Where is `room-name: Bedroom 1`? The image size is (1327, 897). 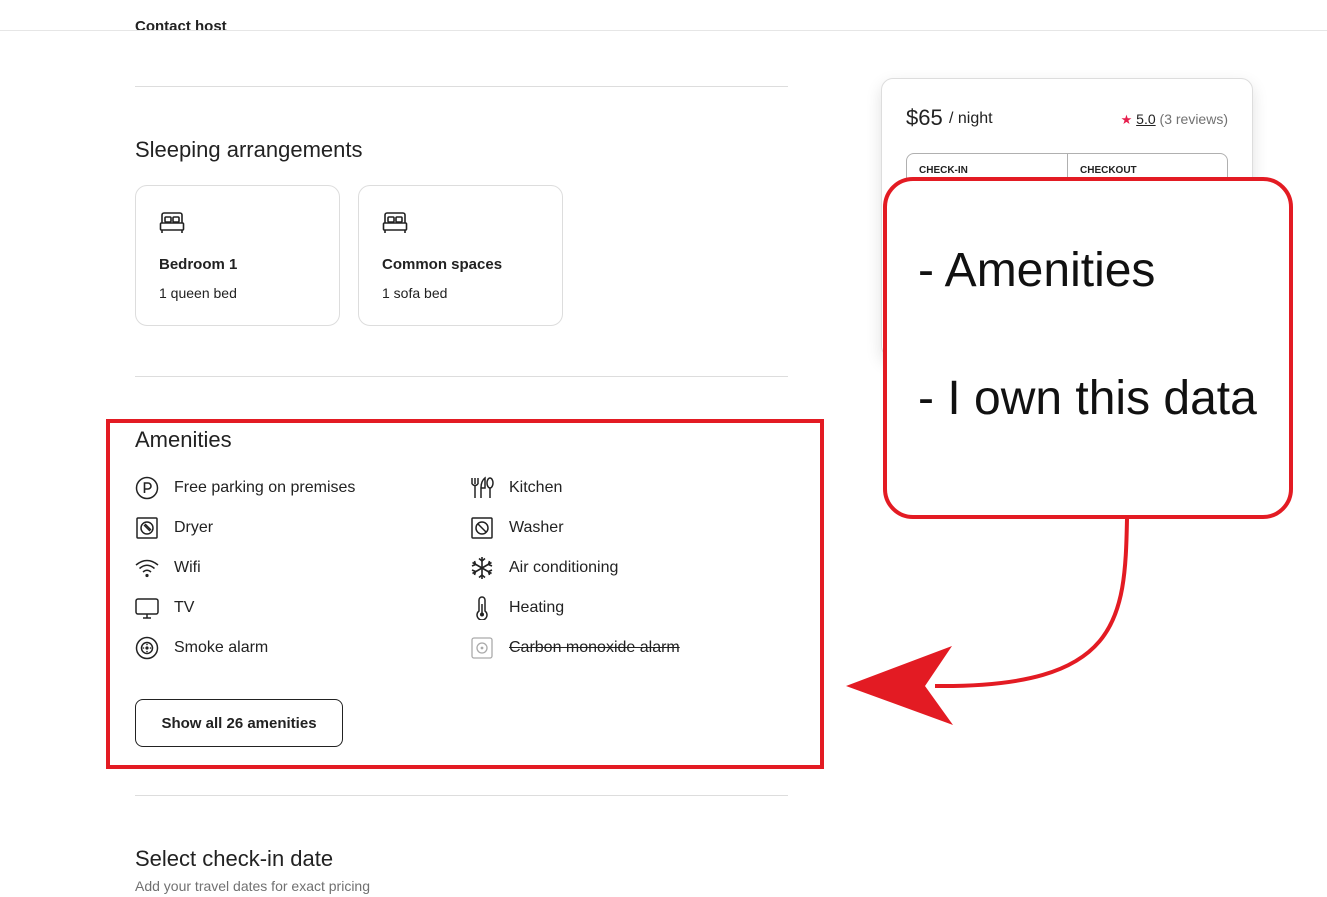 room-name: Bedroom 1 is located at coordinates (198, 264).